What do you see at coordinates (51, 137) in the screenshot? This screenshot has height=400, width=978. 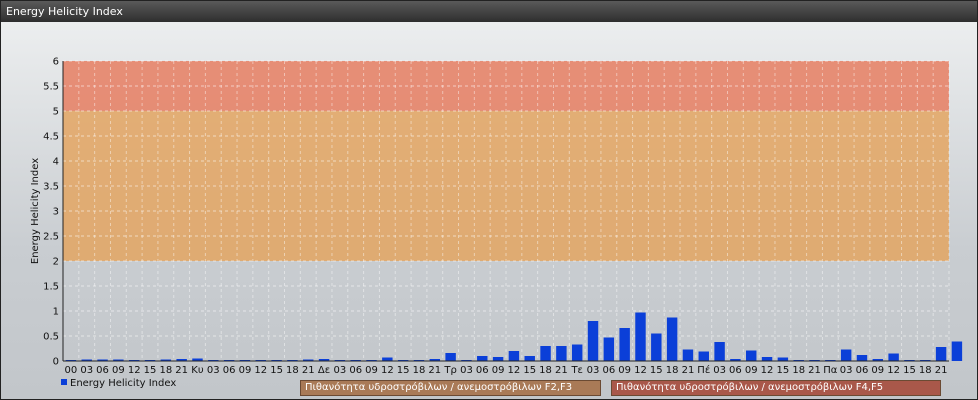 I see `y-tick-label: 4.5` at bounding box center [51, 137].